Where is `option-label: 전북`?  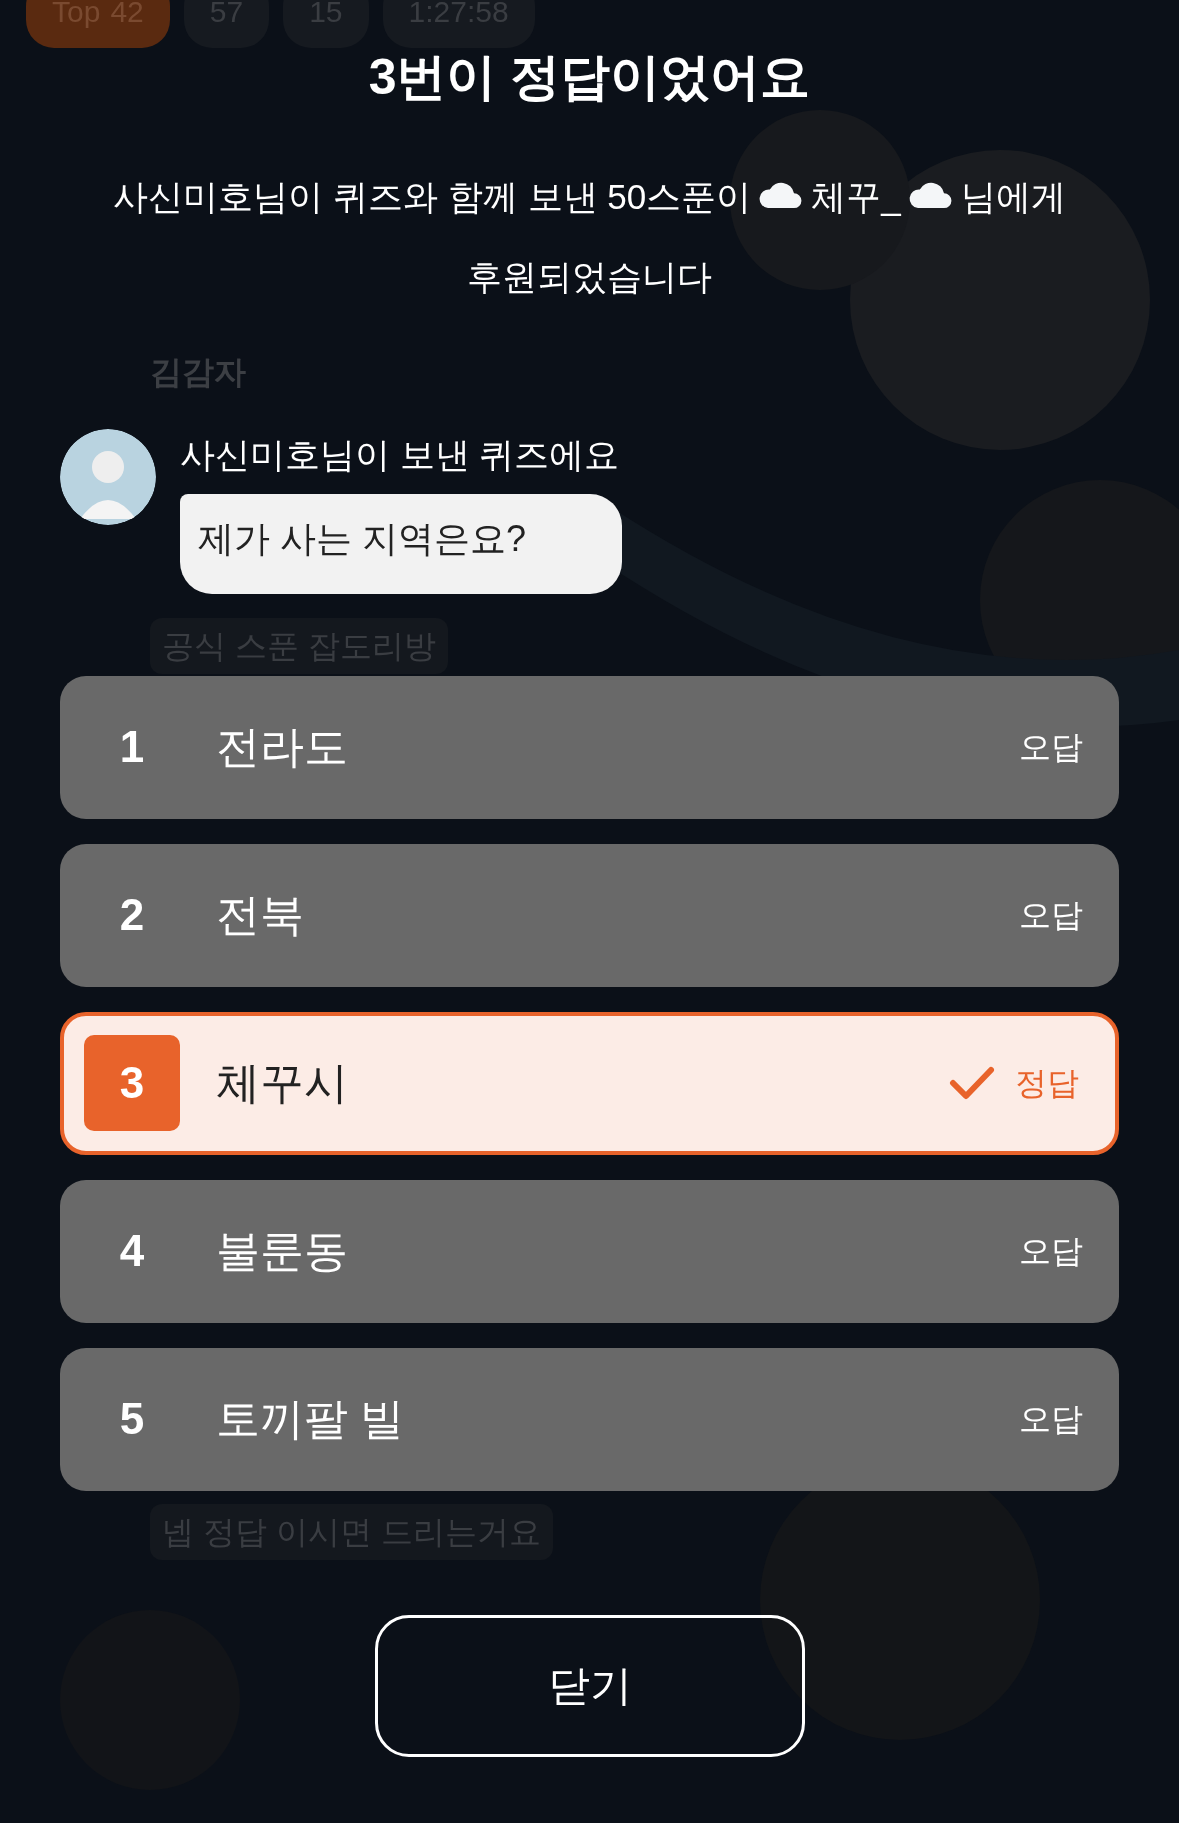
option-label: 전북 is located at coordinates (260, 915).